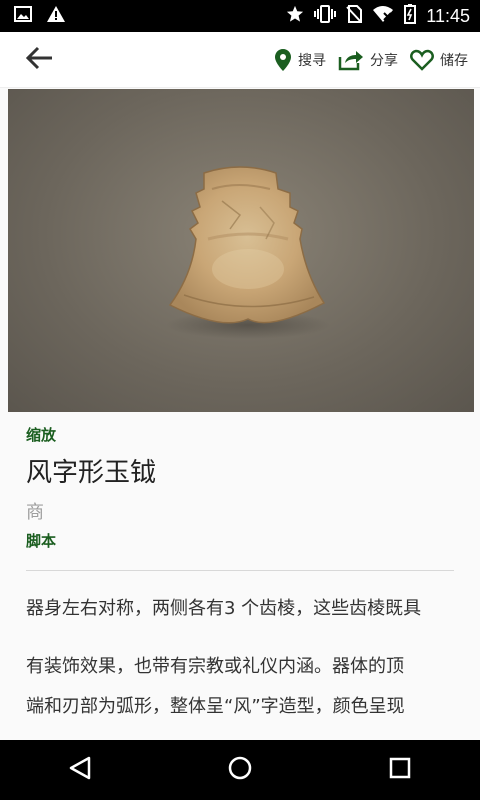  What do you see at coordinates (41, 434) in the screenshot?
I see `zoom-link: 缩放` at bounding box center [41, 434].